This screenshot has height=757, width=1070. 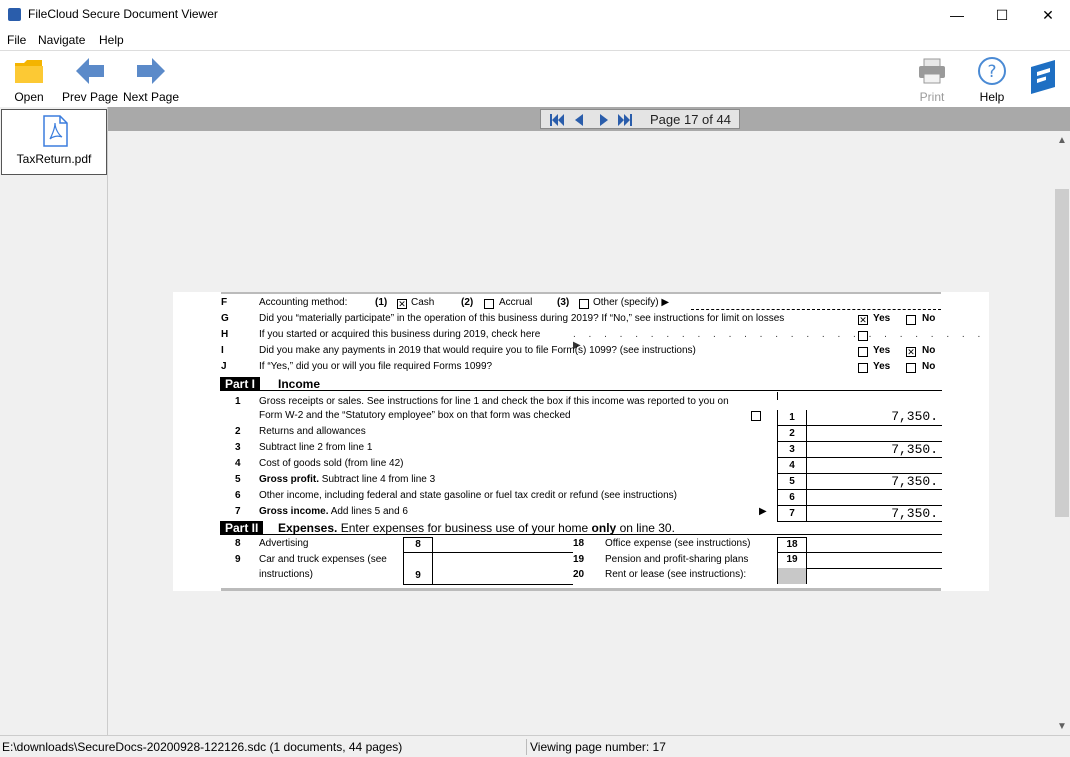 What do you see at coordinates (992, 80) in the screenshot?
I see `help-button: ? Help` at bounding box center [992, 80].